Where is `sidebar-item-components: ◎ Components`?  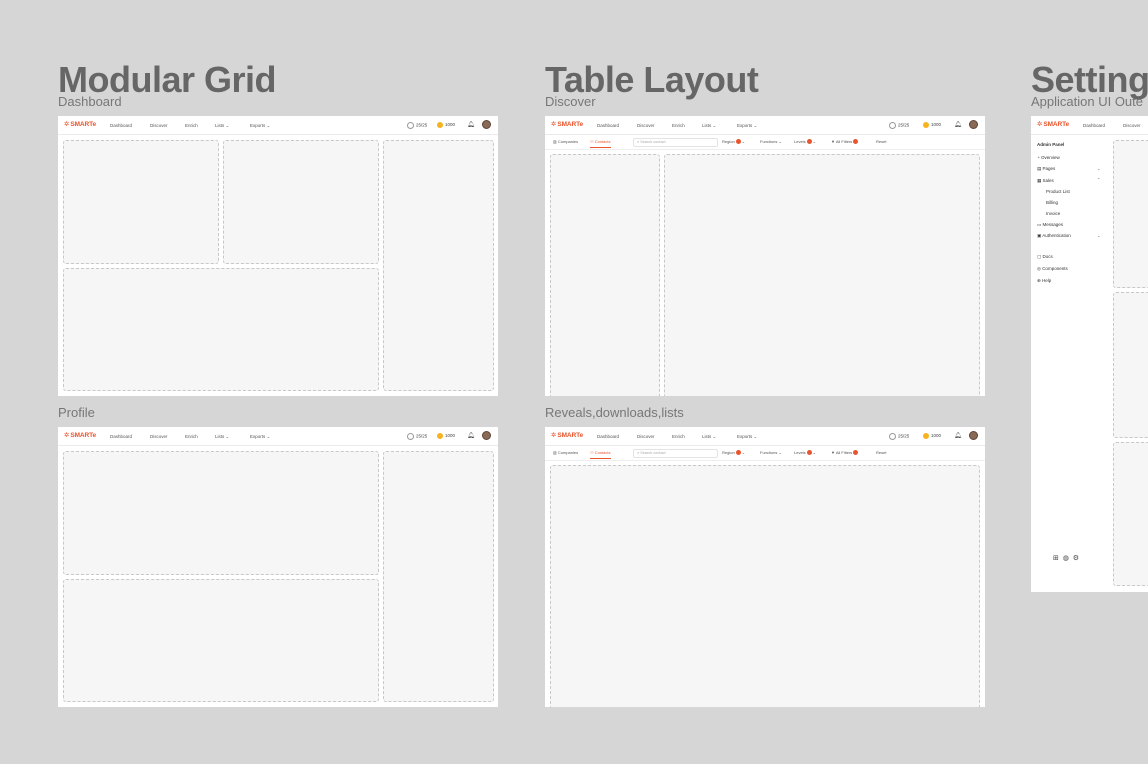 sidebar-item-components: ◎ Components is located at coordinates (1052, 269).